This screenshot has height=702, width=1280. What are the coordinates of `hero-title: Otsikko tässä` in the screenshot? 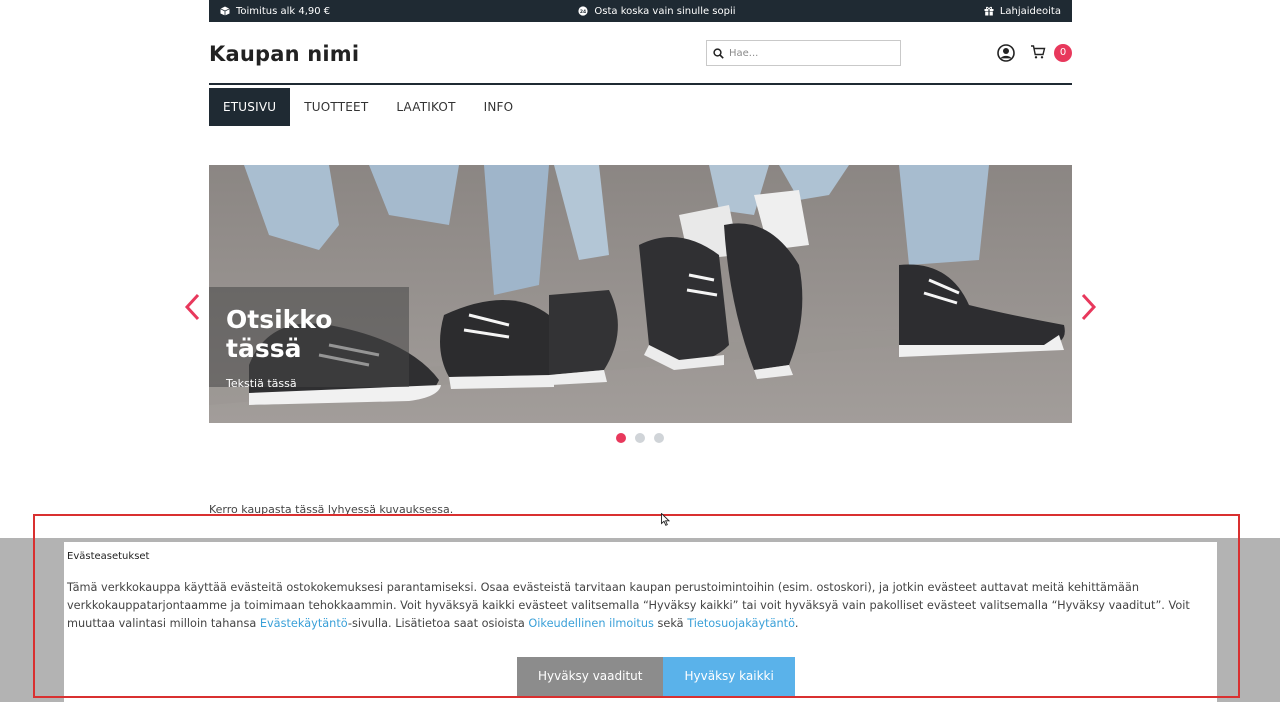 It's located at (279, 334).